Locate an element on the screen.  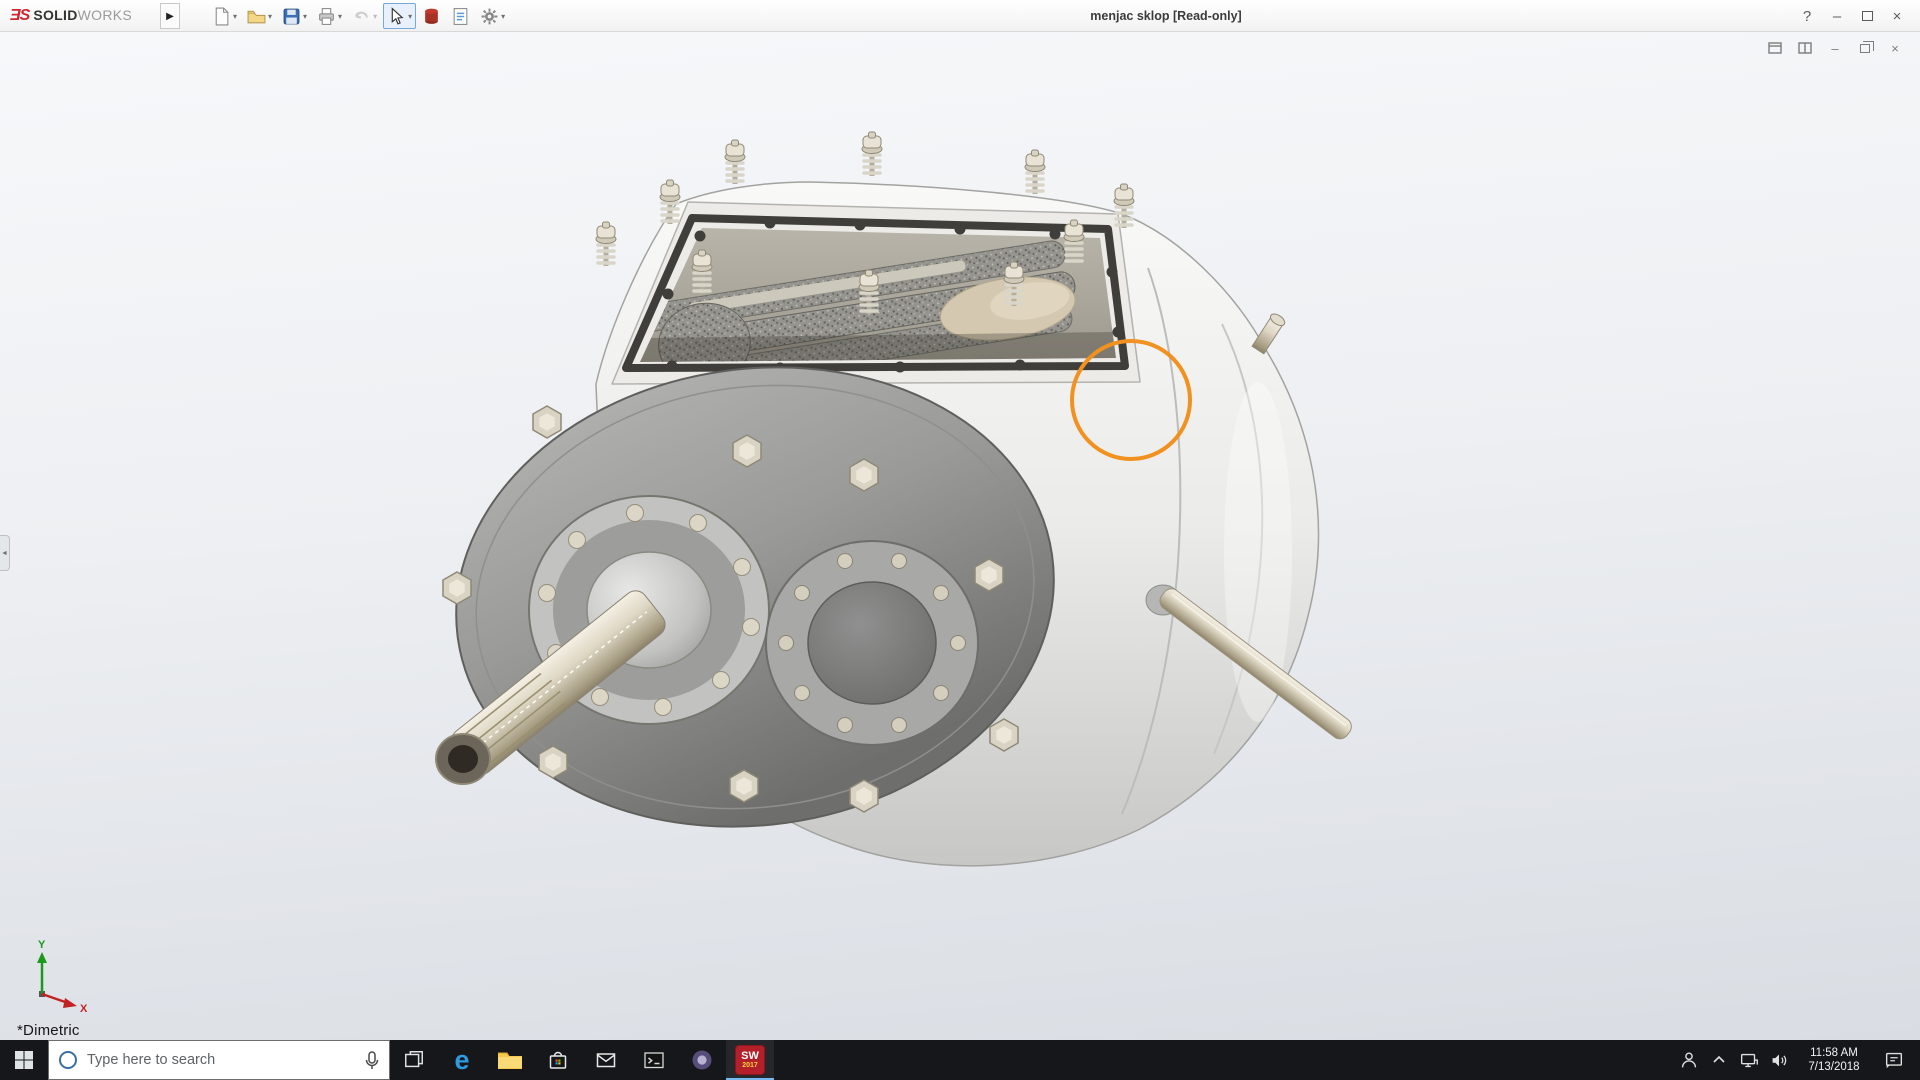
doc-close-button: × is located at coordinates (1895, 48).